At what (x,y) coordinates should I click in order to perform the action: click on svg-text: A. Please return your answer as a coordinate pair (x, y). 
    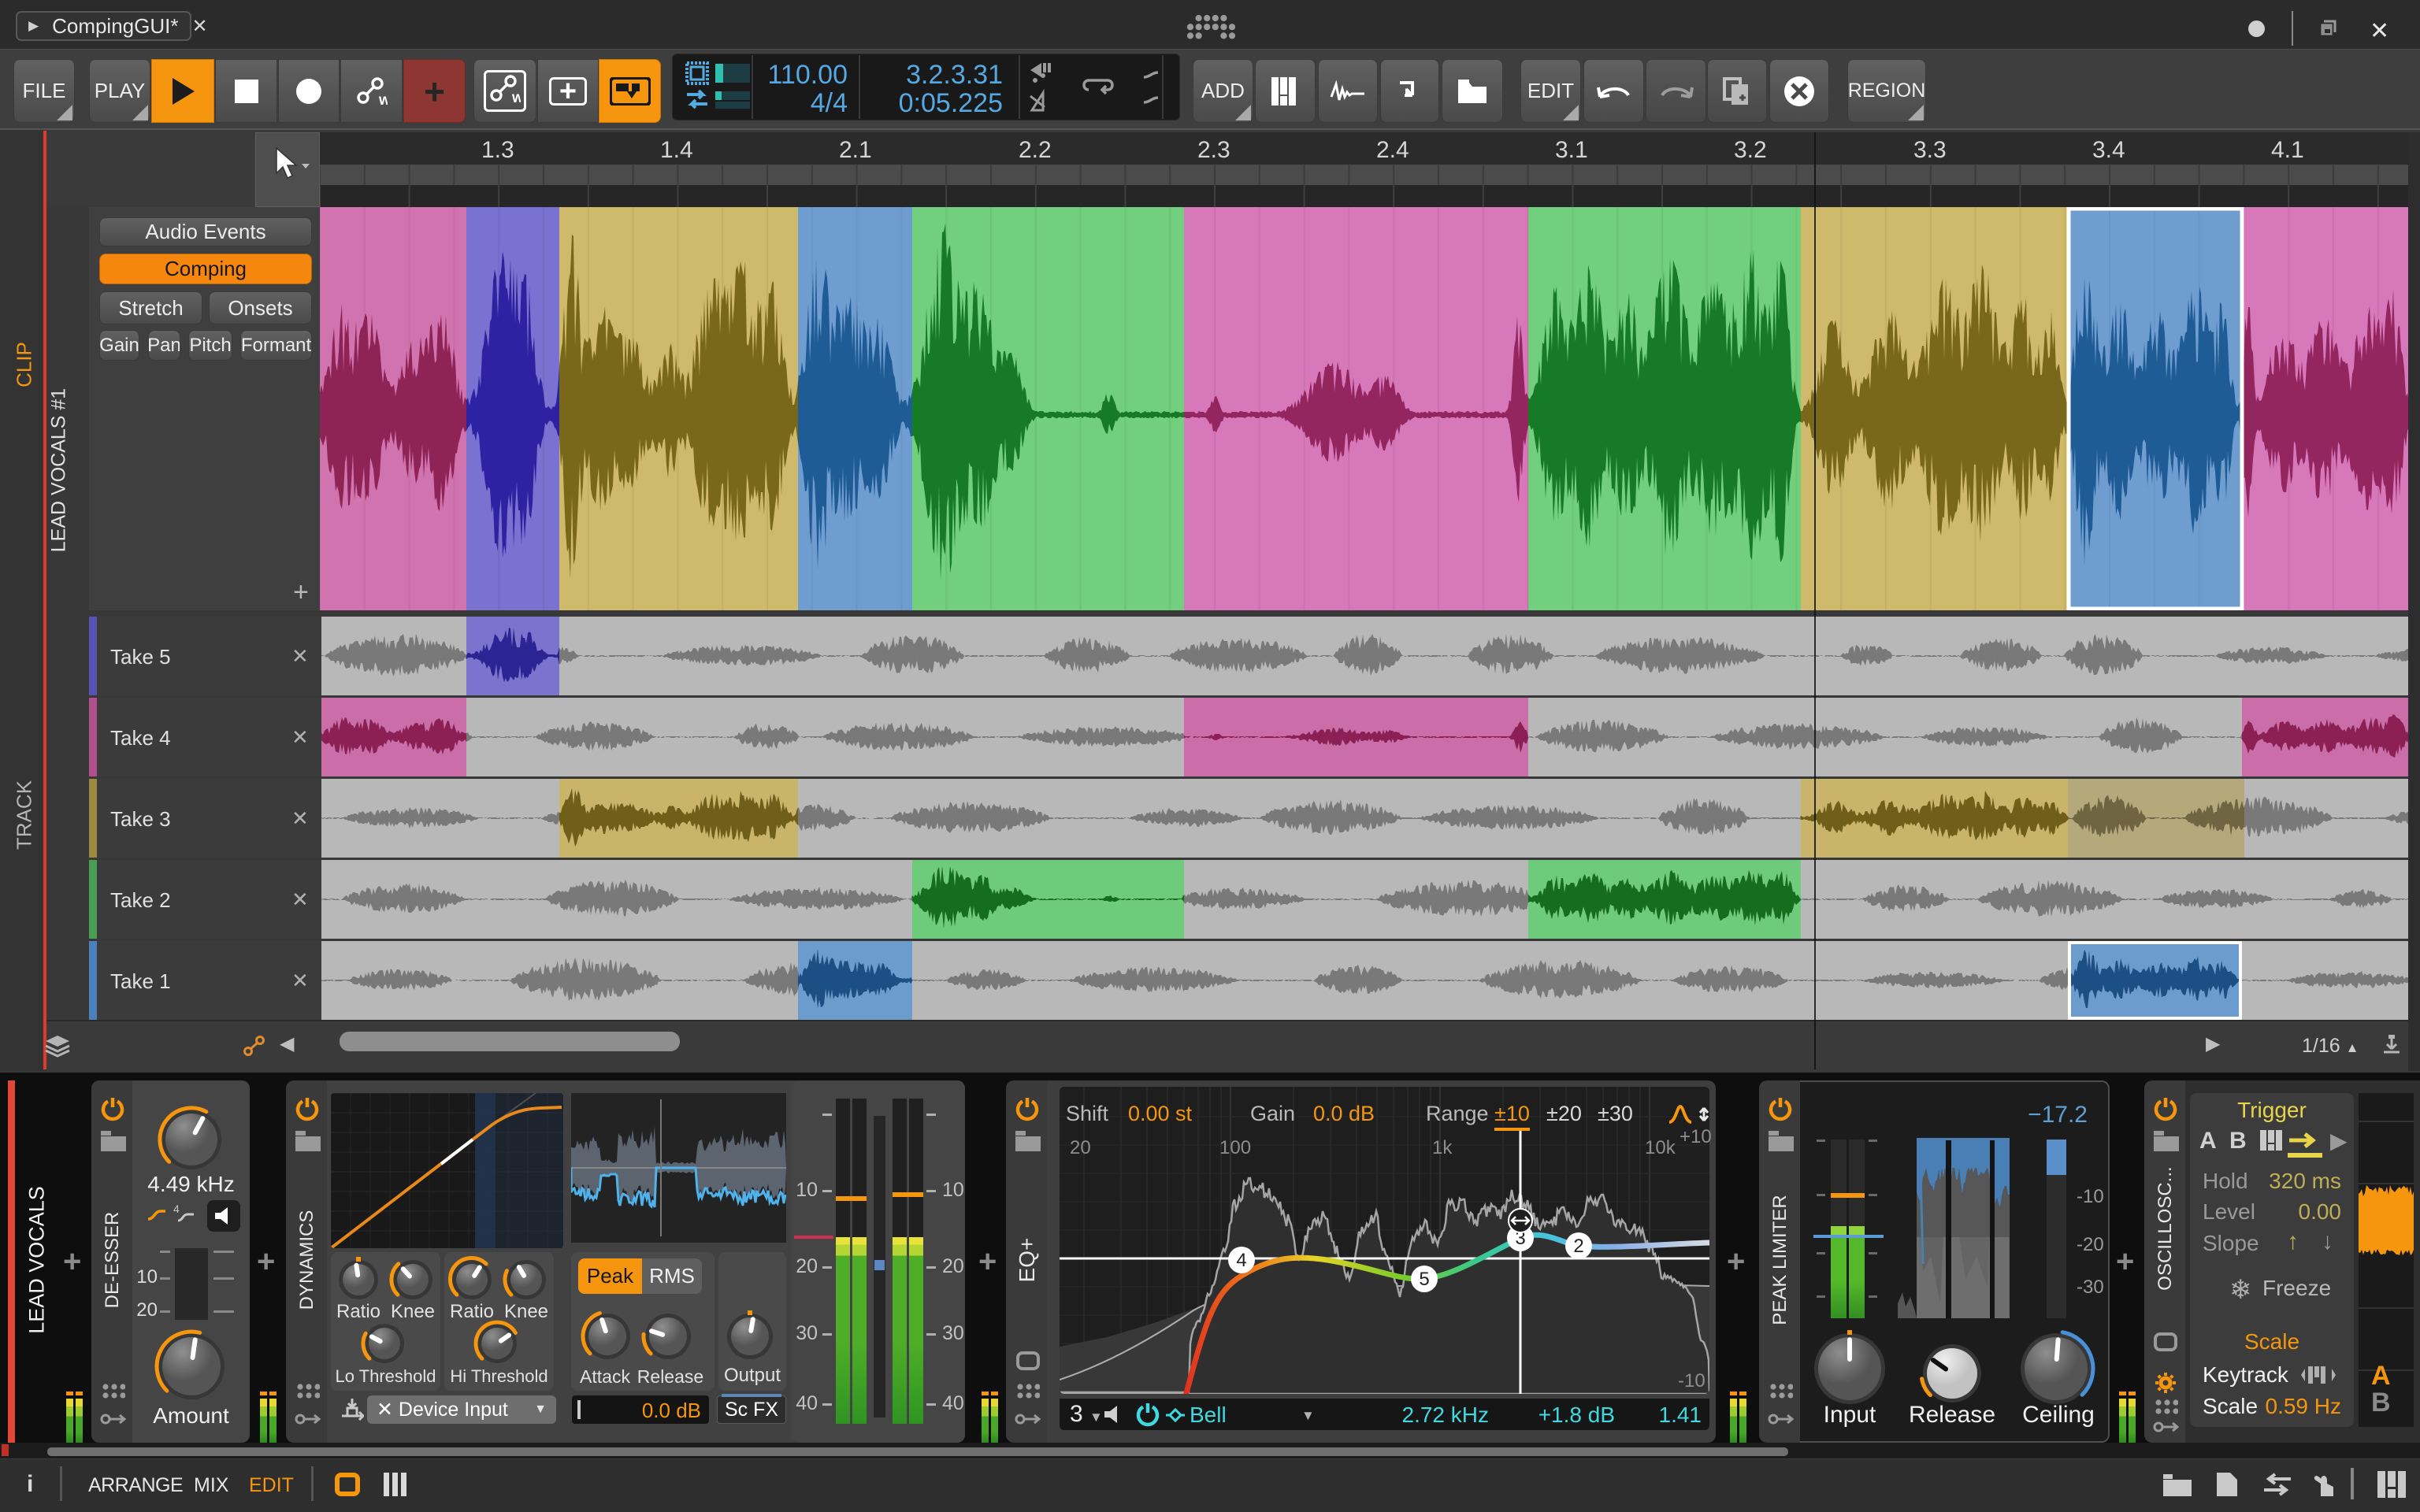
    Looking at the image, I should click on (2381, 1376).